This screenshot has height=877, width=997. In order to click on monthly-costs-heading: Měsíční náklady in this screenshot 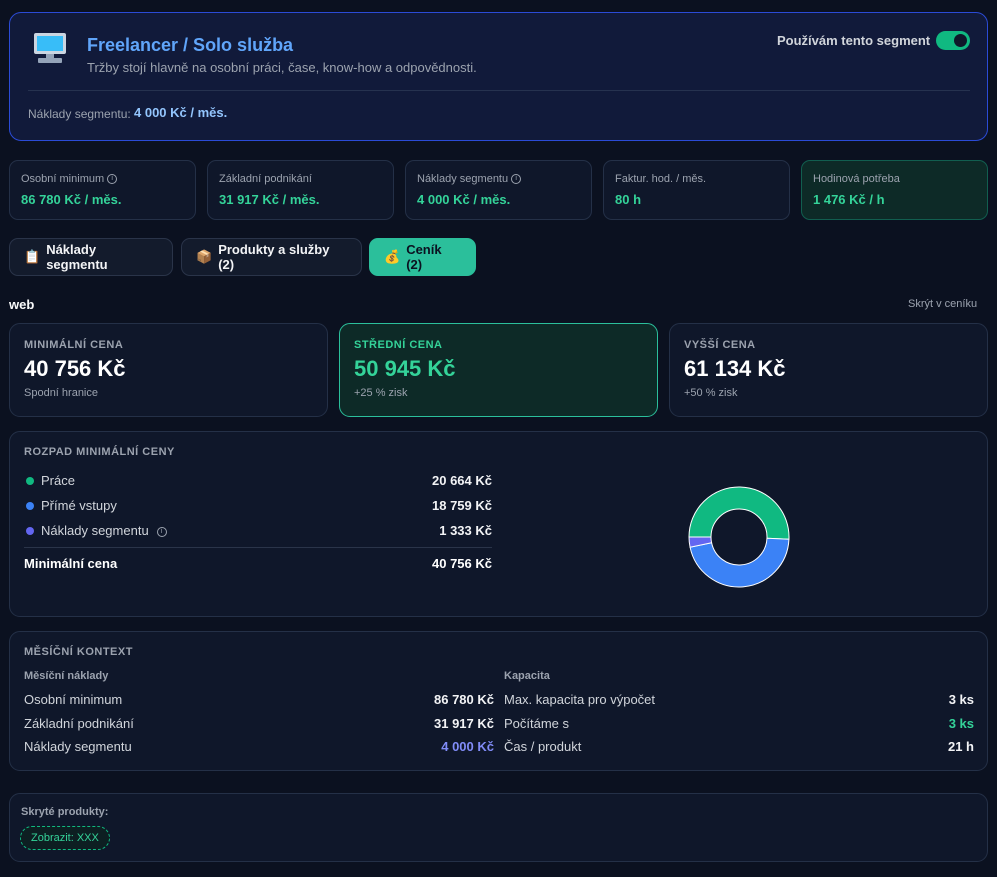, I will do `click(66, 676)`.